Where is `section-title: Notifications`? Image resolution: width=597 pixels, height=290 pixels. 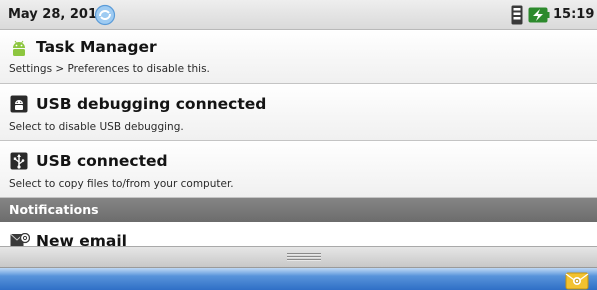 section-title: Notifications is located at coordinates (54, 209).